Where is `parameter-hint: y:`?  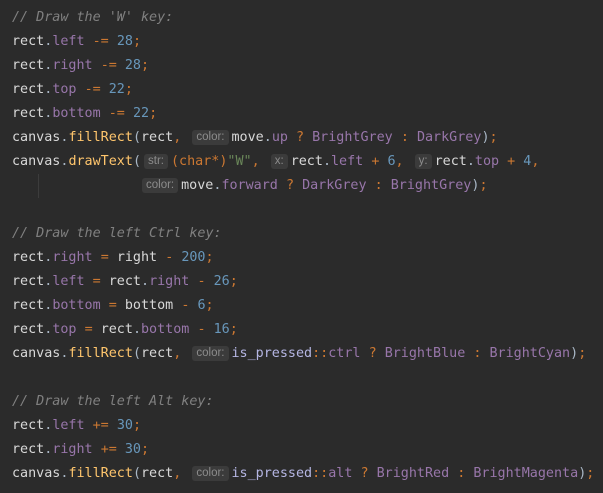 parameter-hint: y: is located at coordinates (423, 161).